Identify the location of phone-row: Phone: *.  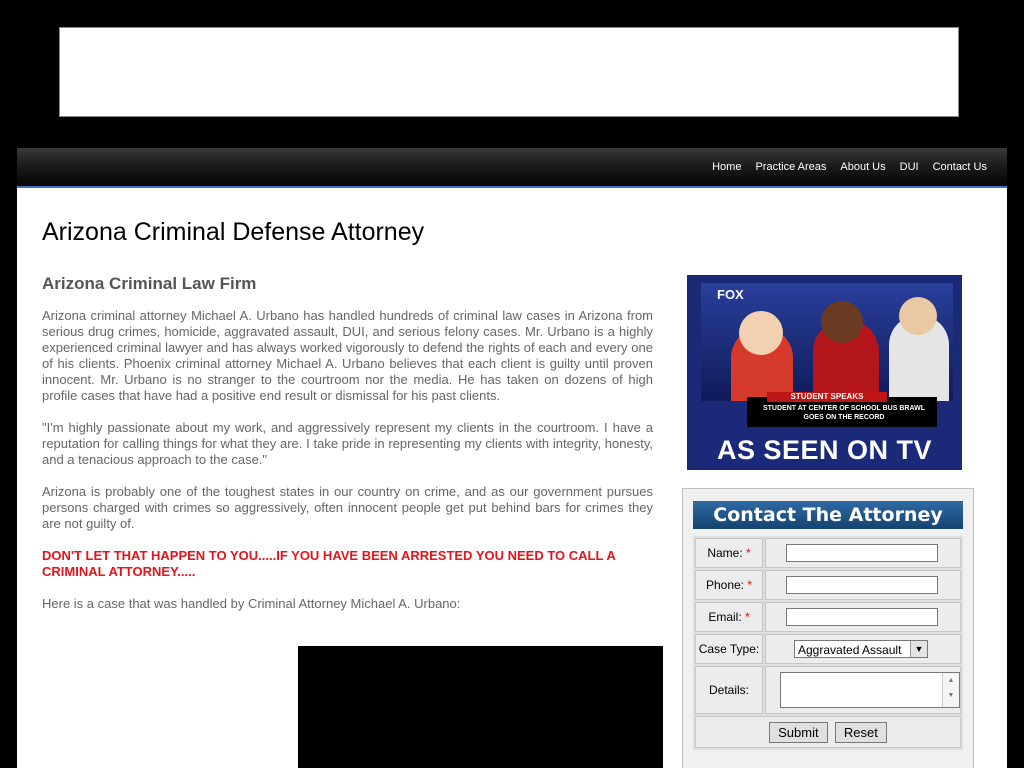
(828, 585).